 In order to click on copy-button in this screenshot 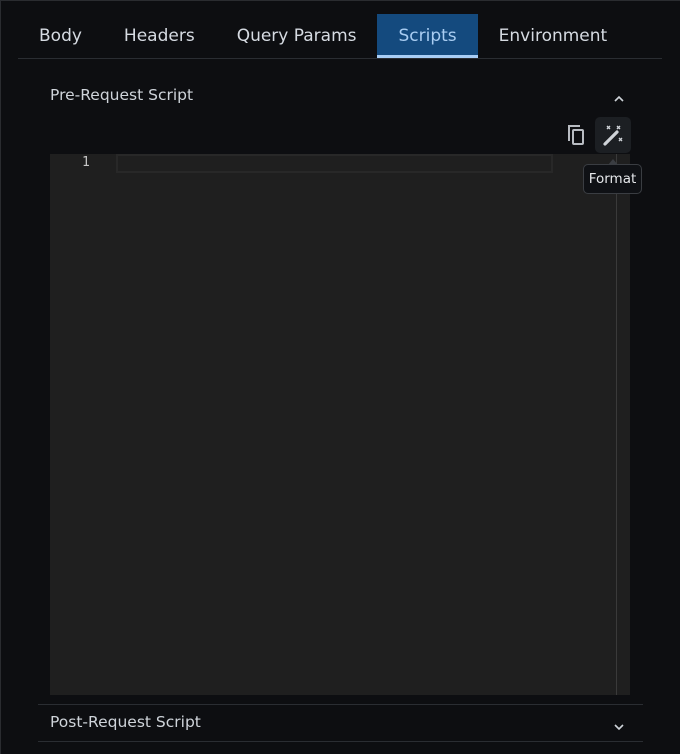, I will do `click(576, 135)`.